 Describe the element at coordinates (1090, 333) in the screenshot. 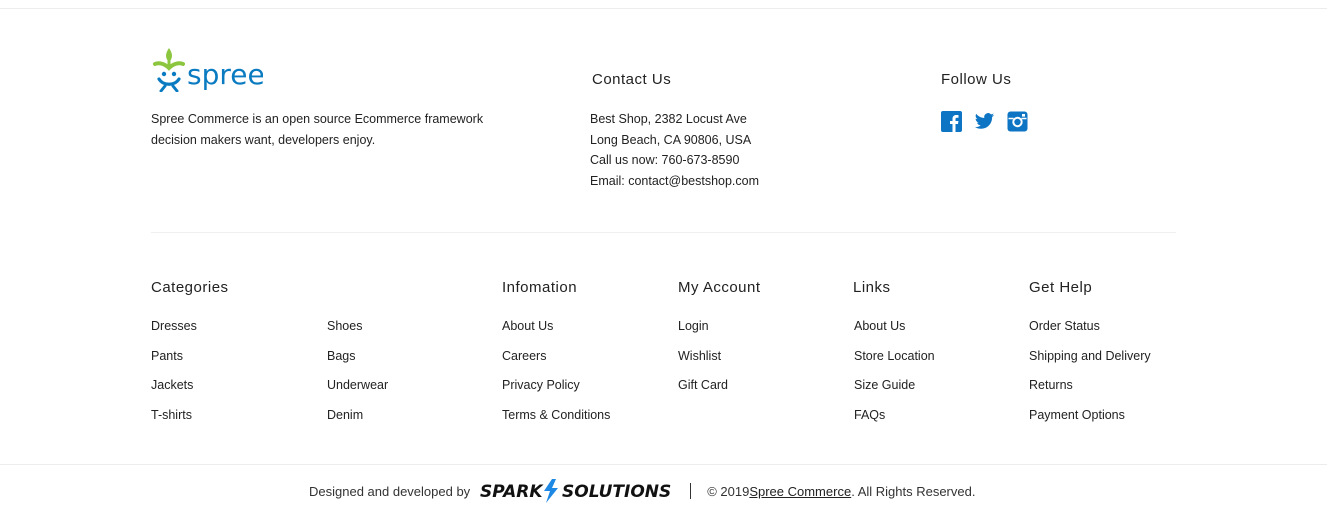

I see `help-link: Order Status` at that location.